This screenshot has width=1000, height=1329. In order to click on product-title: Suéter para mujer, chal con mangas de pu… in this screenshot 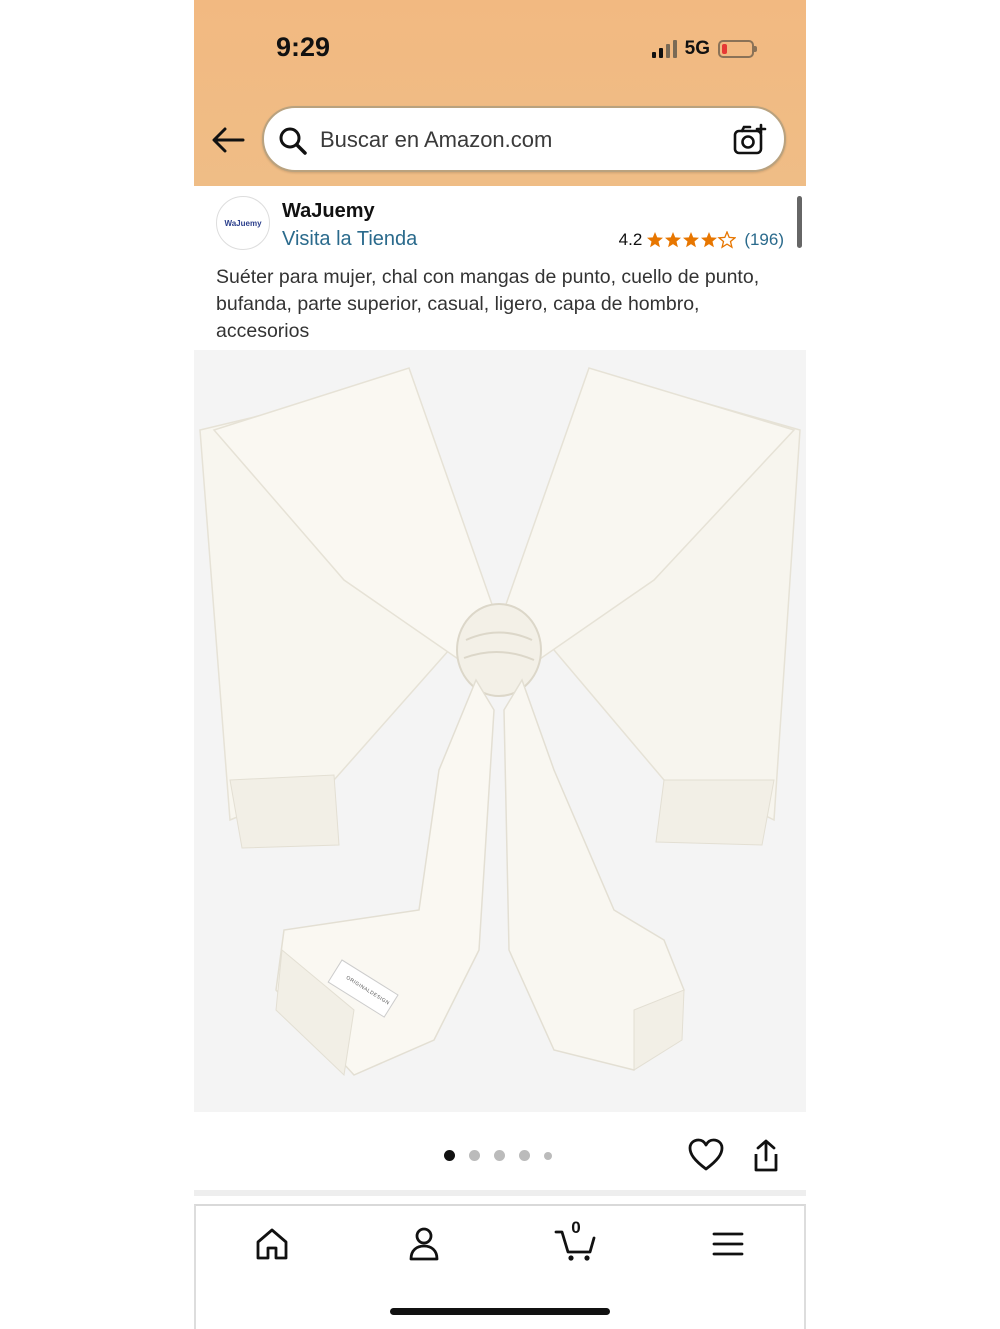, I will do `click(488, 304)`.